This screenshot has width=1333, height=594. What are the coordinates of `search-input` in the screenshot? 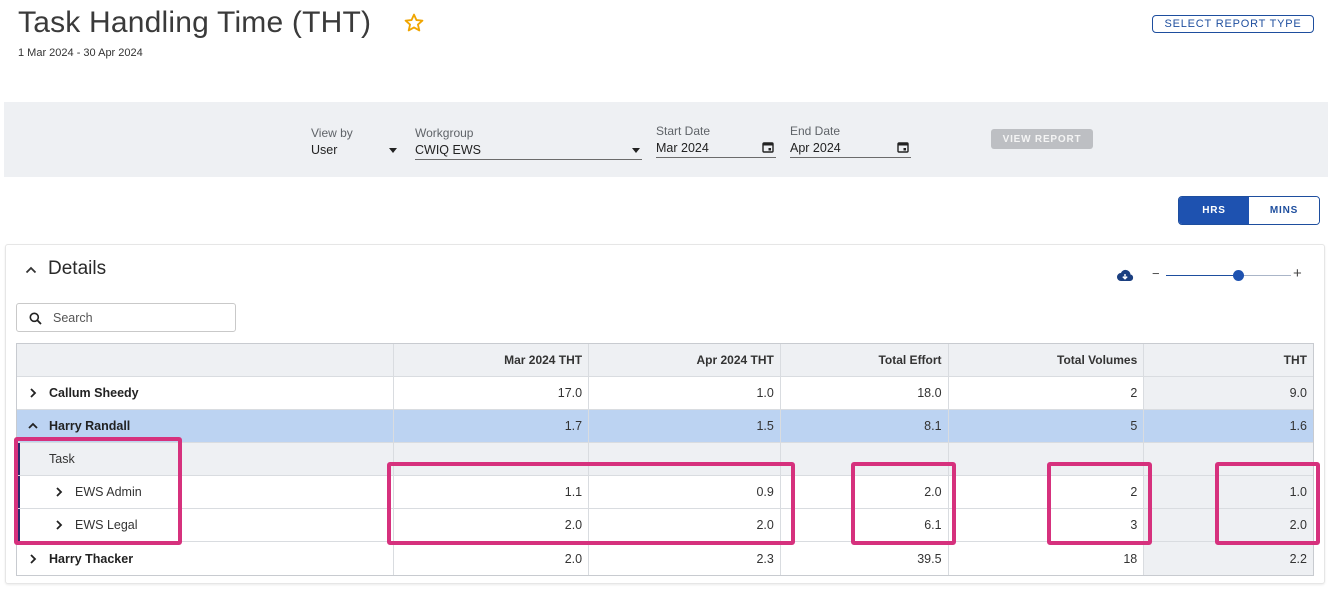 It's located at (138, 318).